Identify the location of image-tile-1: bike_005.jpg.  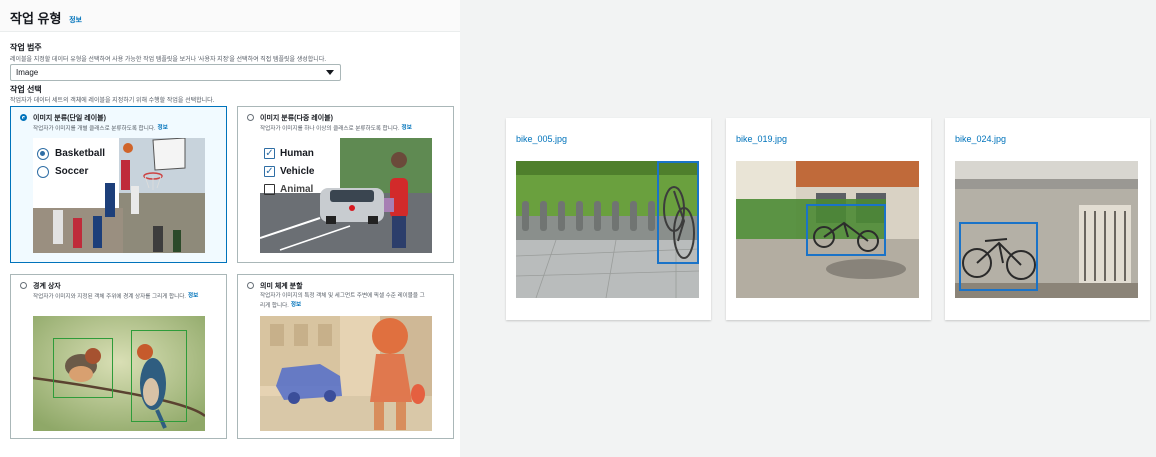
(608, 219).